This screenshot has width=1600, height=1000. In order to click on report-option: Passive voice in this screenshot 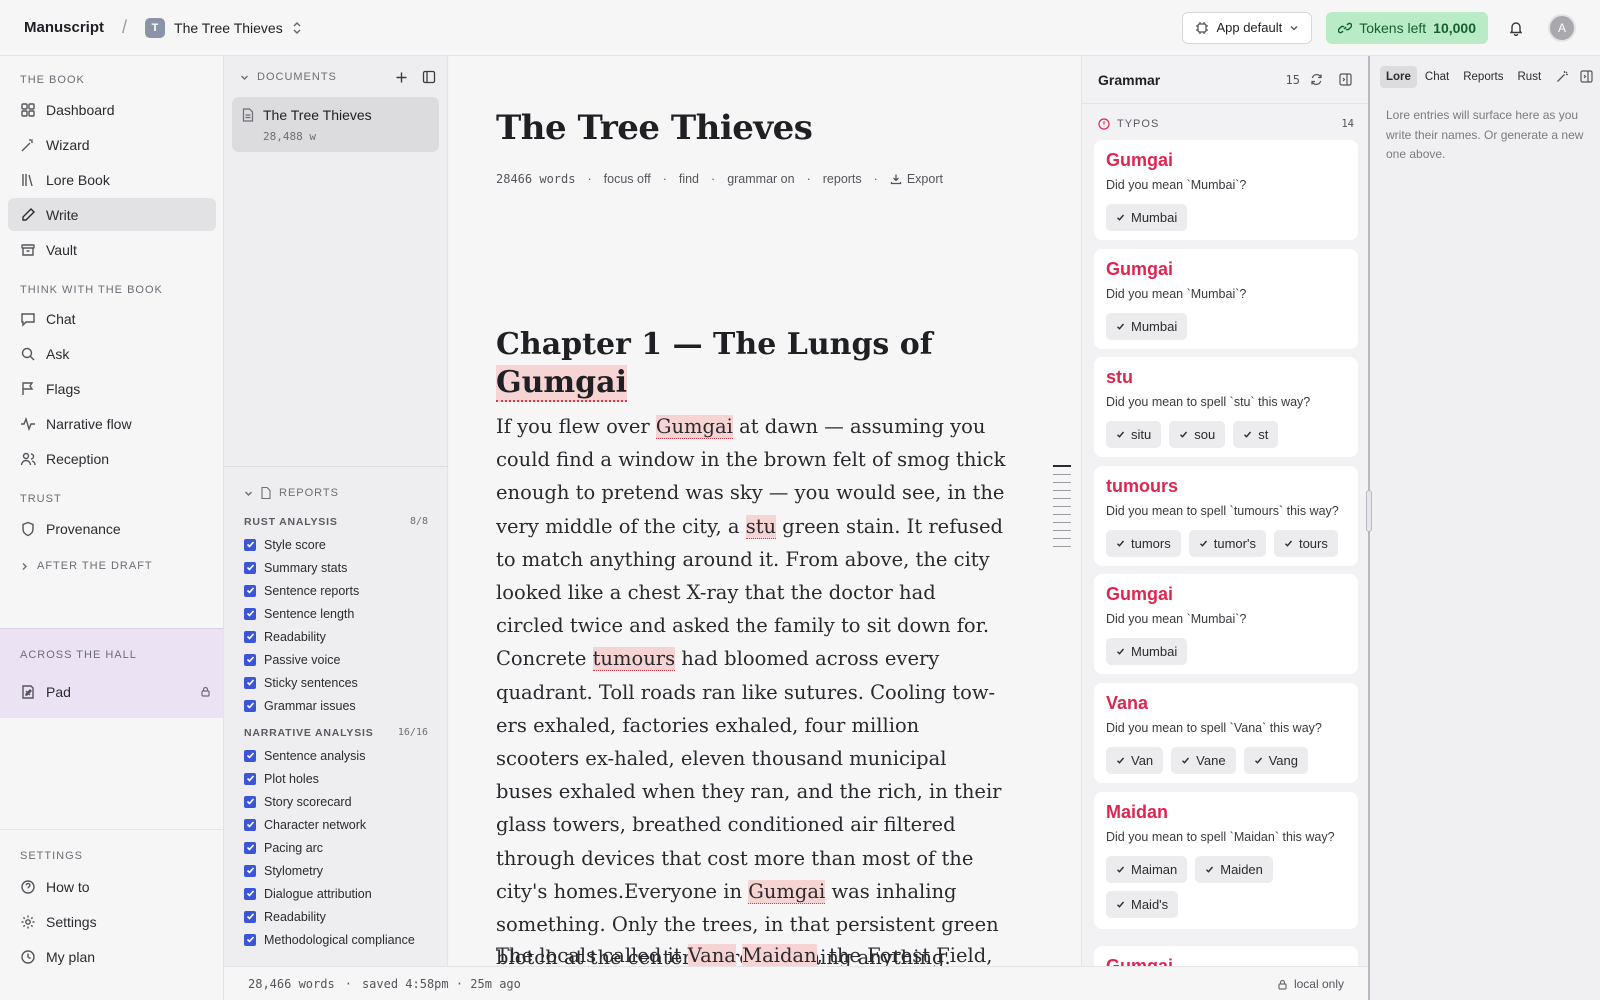, I will do `click(336, 659)`.